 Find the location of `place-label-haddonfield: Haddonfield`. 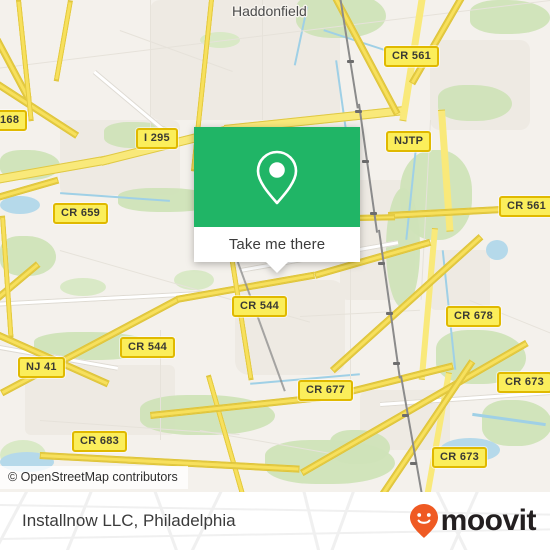

place-label-haddonfield: Haddonfield is located at coordinates (269, 11).